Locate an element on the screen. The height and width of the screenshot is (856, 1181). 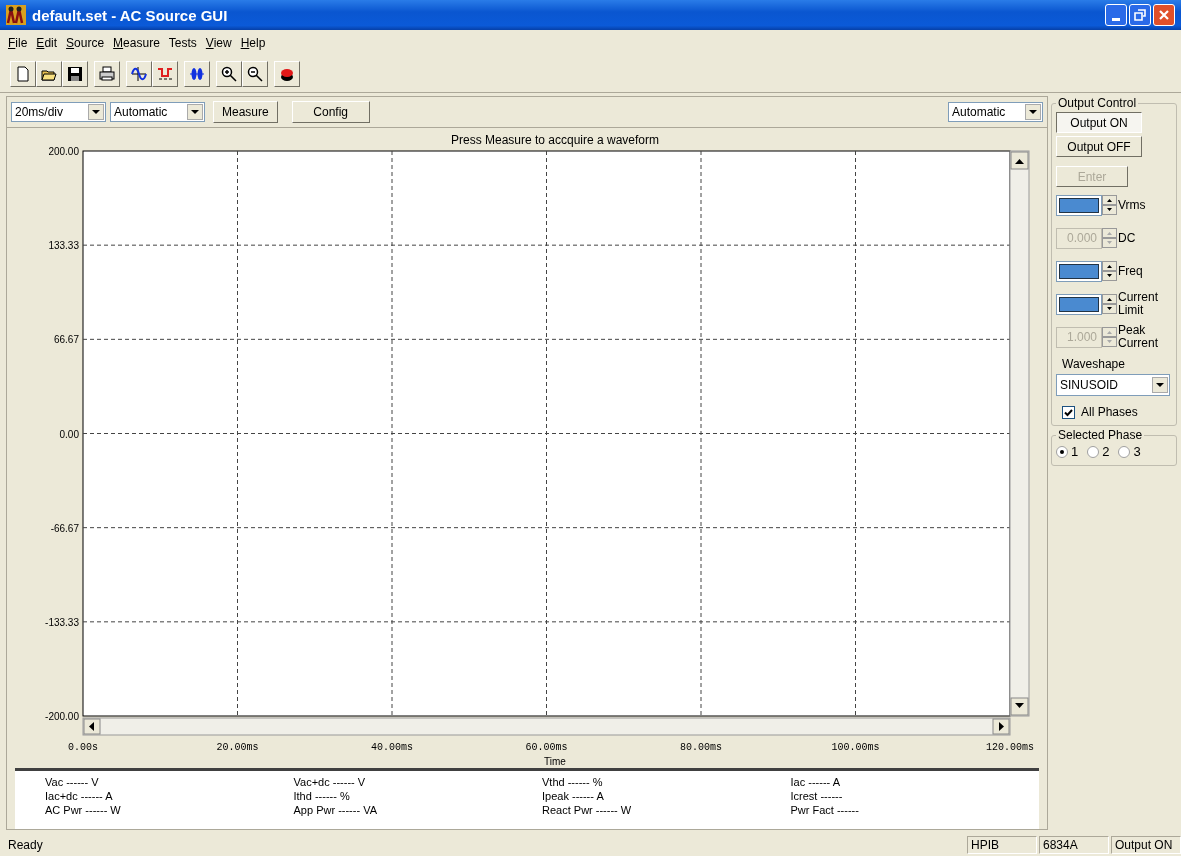
group-title: Selected Phase is located at coordinates (1100, 435).